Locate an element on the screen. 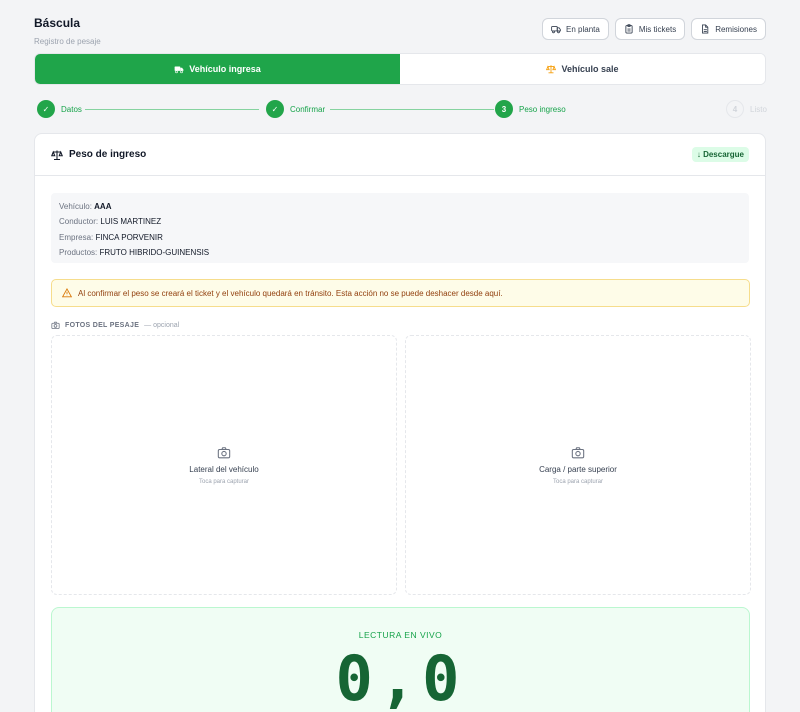  card-header: Peso de ingreso ↓ Descargue is located at coordinates (400, 155).